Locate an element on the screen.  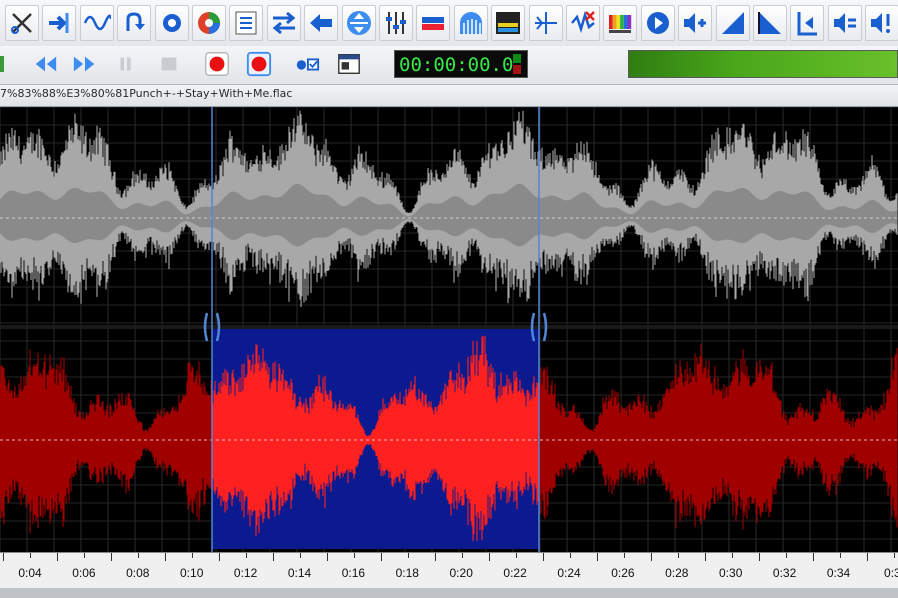
vertical-fit-icon is located at coordinates (359, 23).